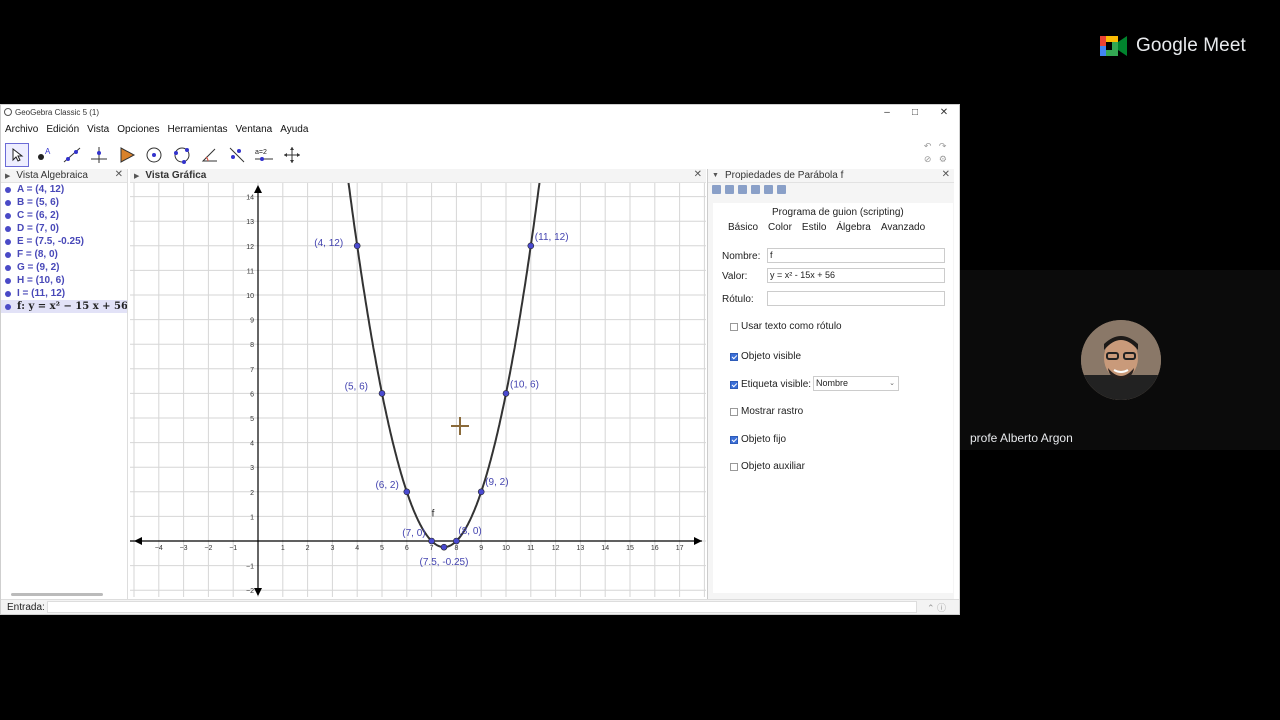  Describe the element at coordinates (17, 155) in the screenshot. I see `move-tool-button` at that location.